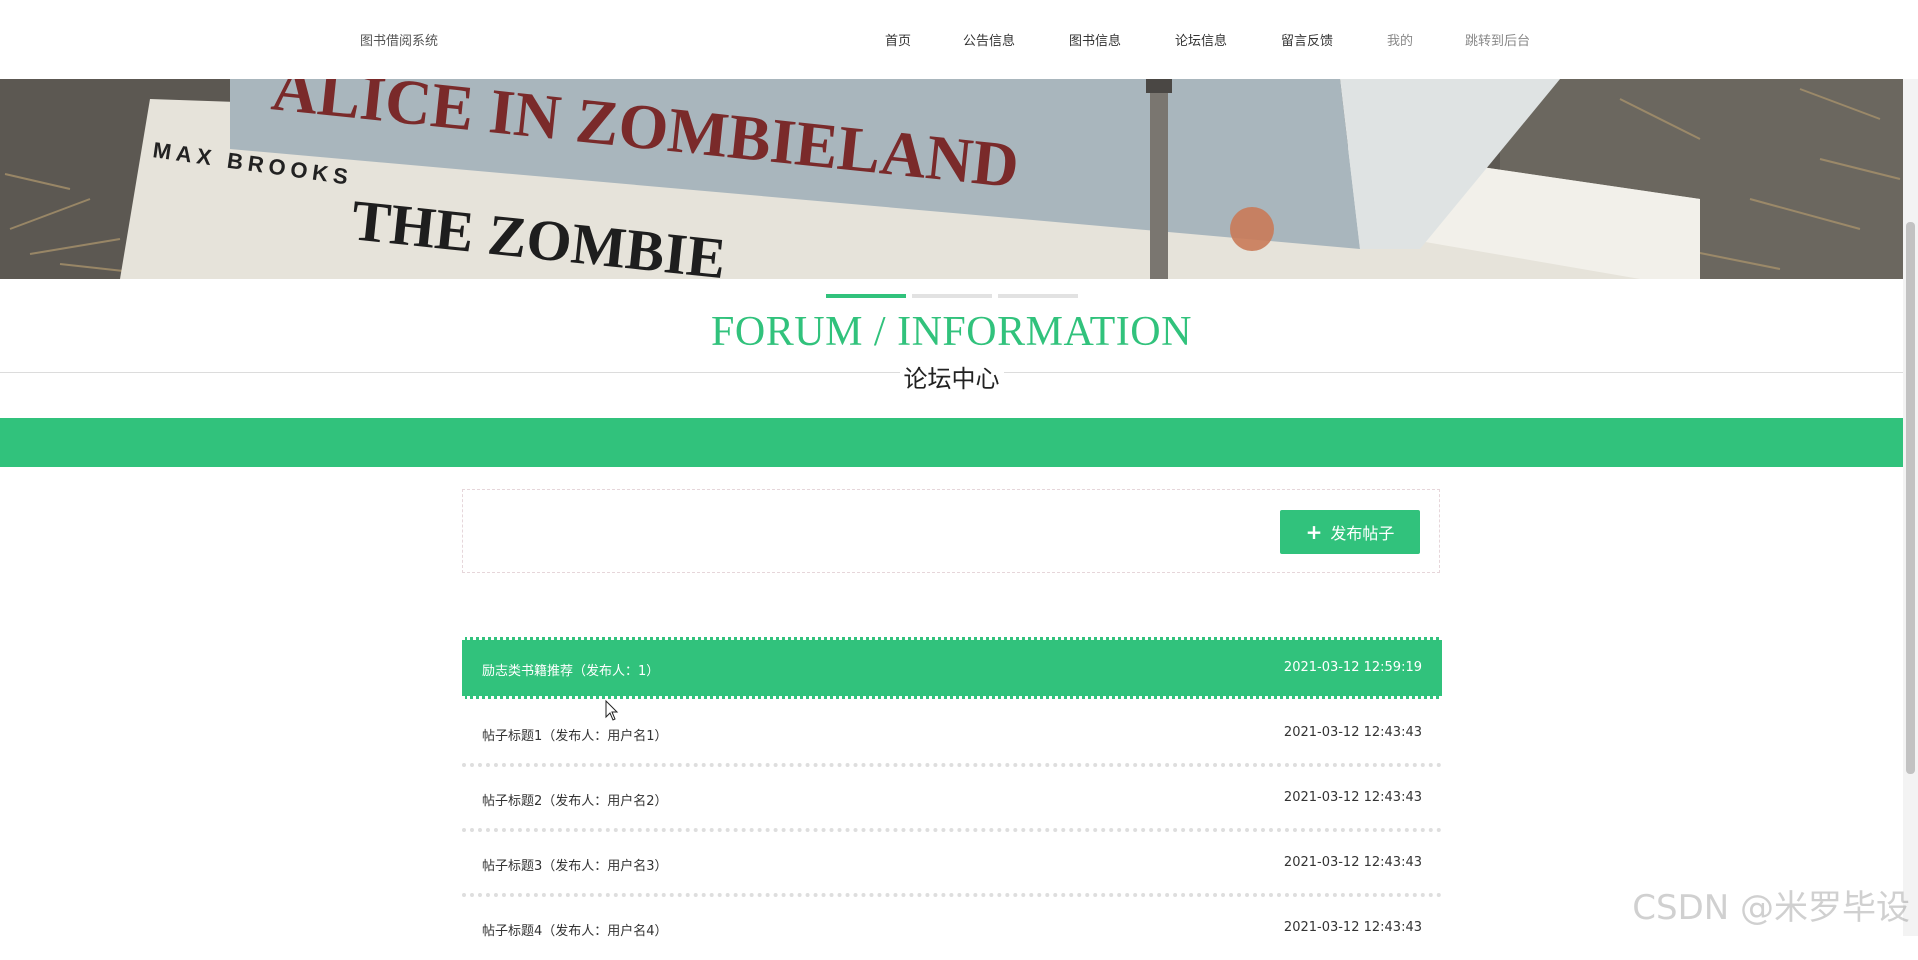  What do you see at coordinates (952, 668) in the screenshot?
I see `post-item: 励志类书籍推荐（发布人：1） 2021-03-12 12:59:19` at bounding box center [952, 668].